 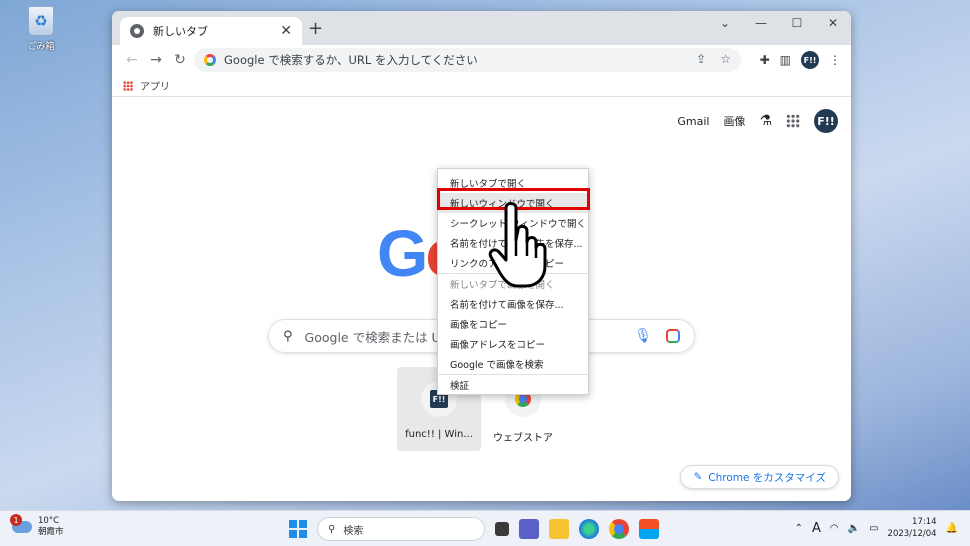 I want to click on start-button, so click(x=298, y=529).